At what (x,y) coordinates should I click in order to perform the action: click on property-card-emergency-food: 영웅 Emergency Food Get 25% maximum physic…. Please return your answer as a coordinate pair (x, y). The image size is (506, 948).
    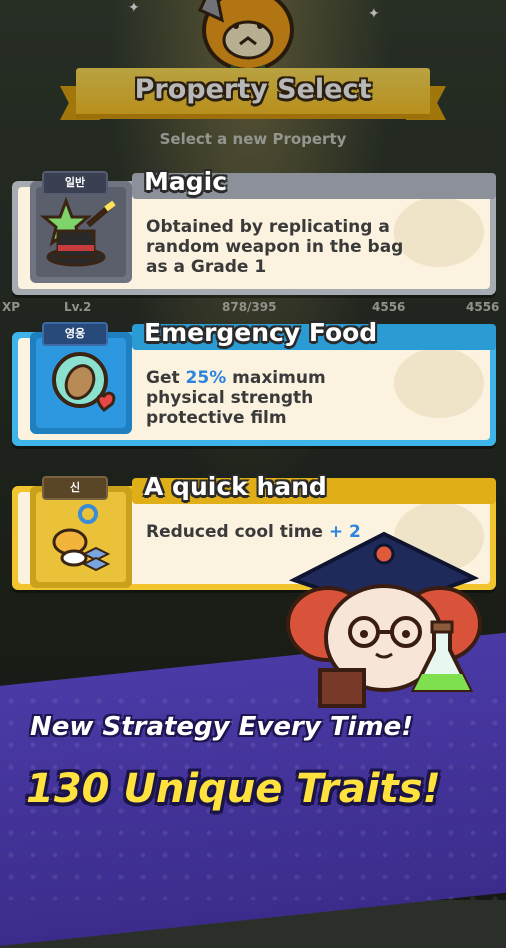
    Looking at the image, I should click on (254, 382).